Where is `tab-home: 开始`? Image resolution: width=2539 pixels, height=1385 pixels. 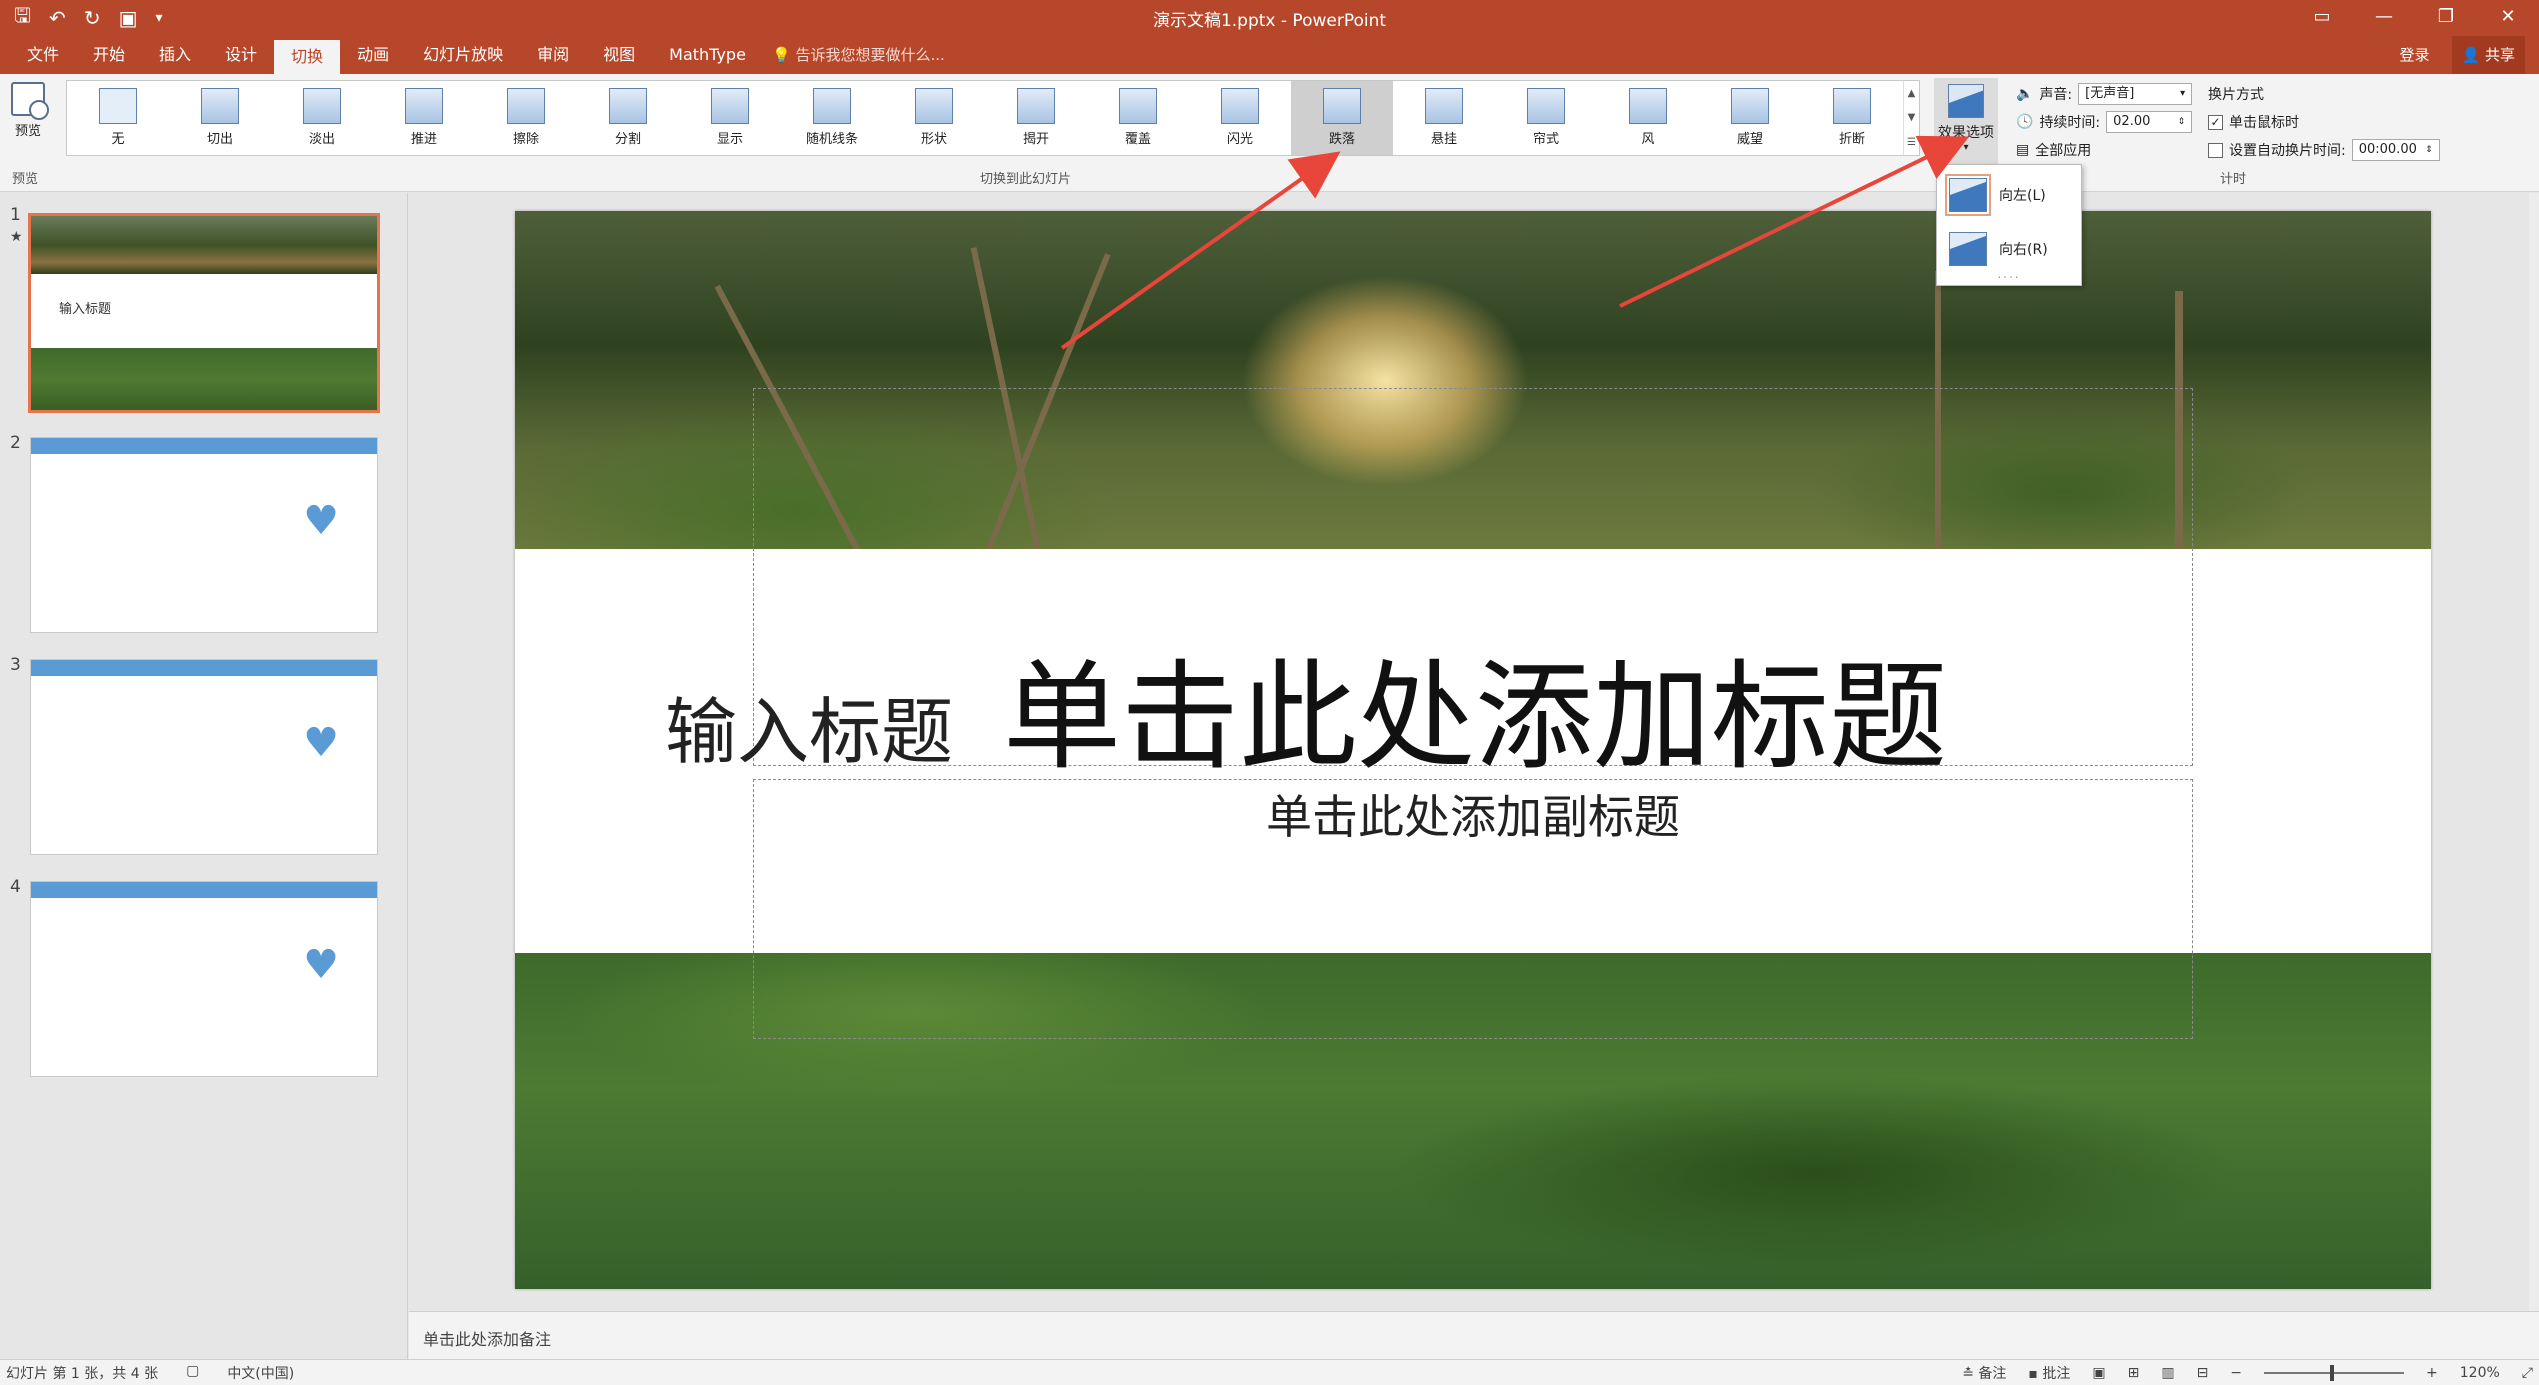
tab-home: 开始 is located at coordinates (109, 55).